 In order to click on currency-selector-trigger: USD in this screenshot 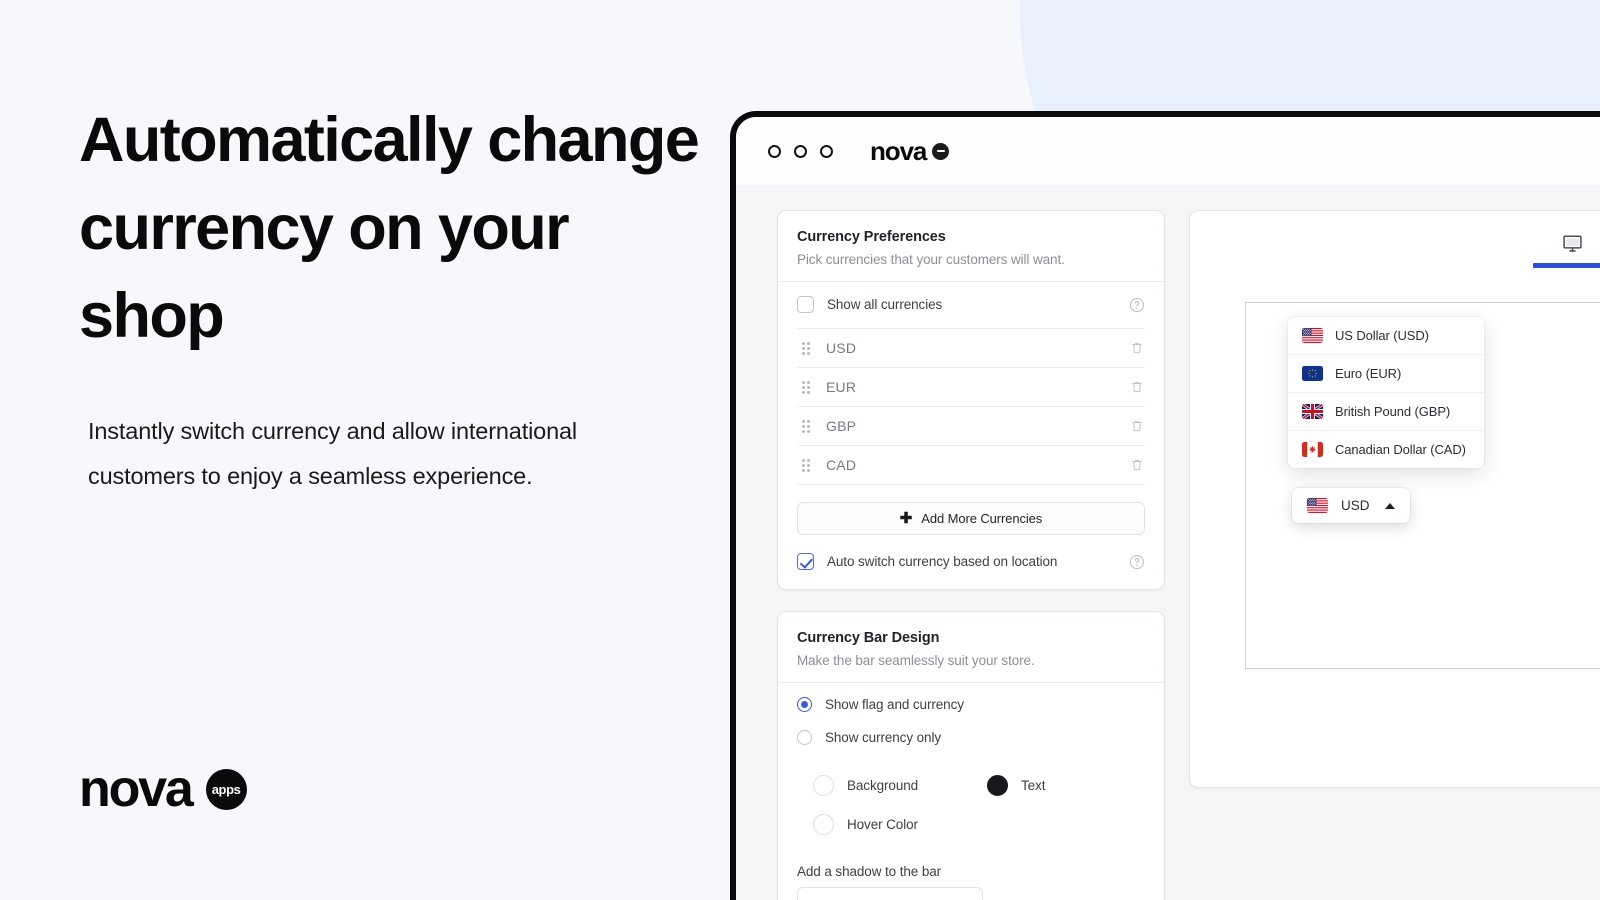, I will do `click(1351, 505)`.